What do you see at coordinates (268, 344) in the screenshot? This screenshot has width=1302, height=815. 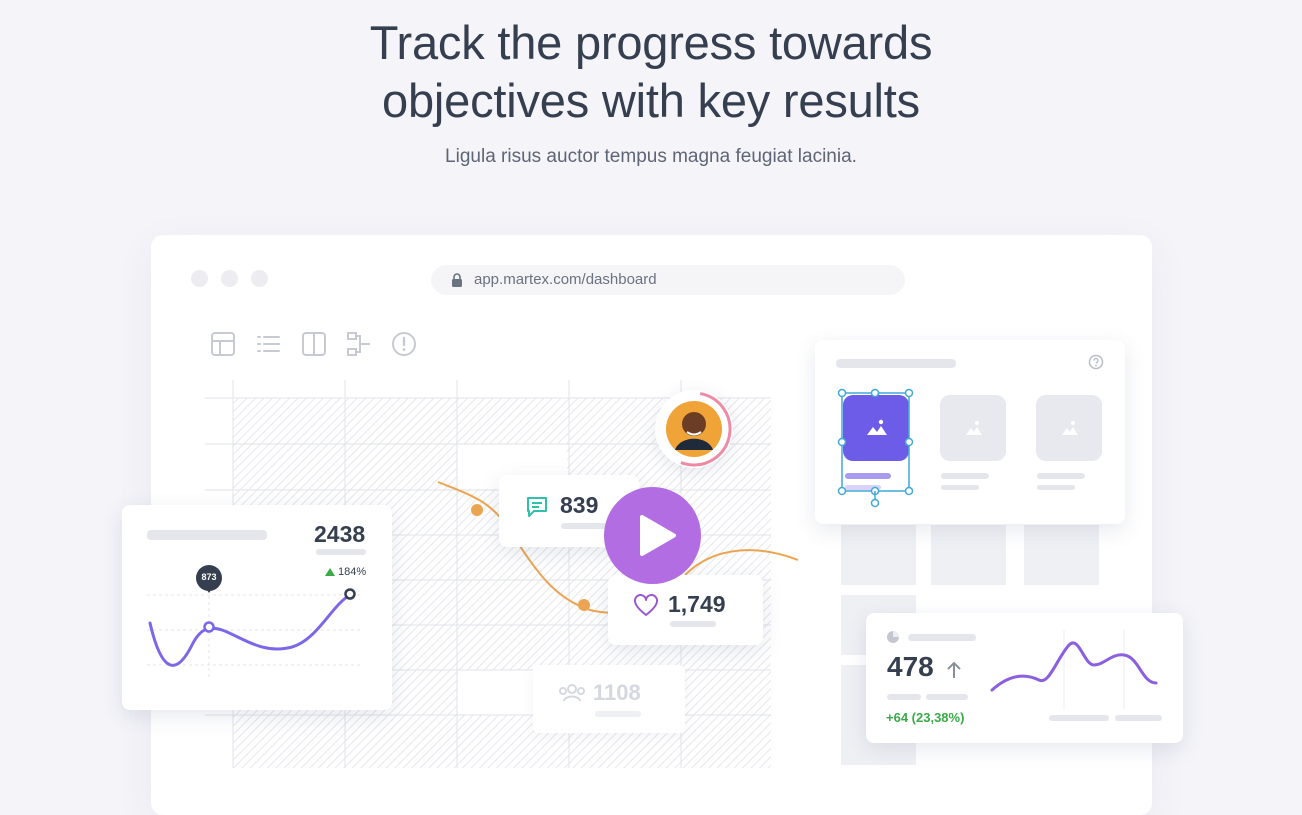 I see `list-icon` at bounding box center [268, 344].